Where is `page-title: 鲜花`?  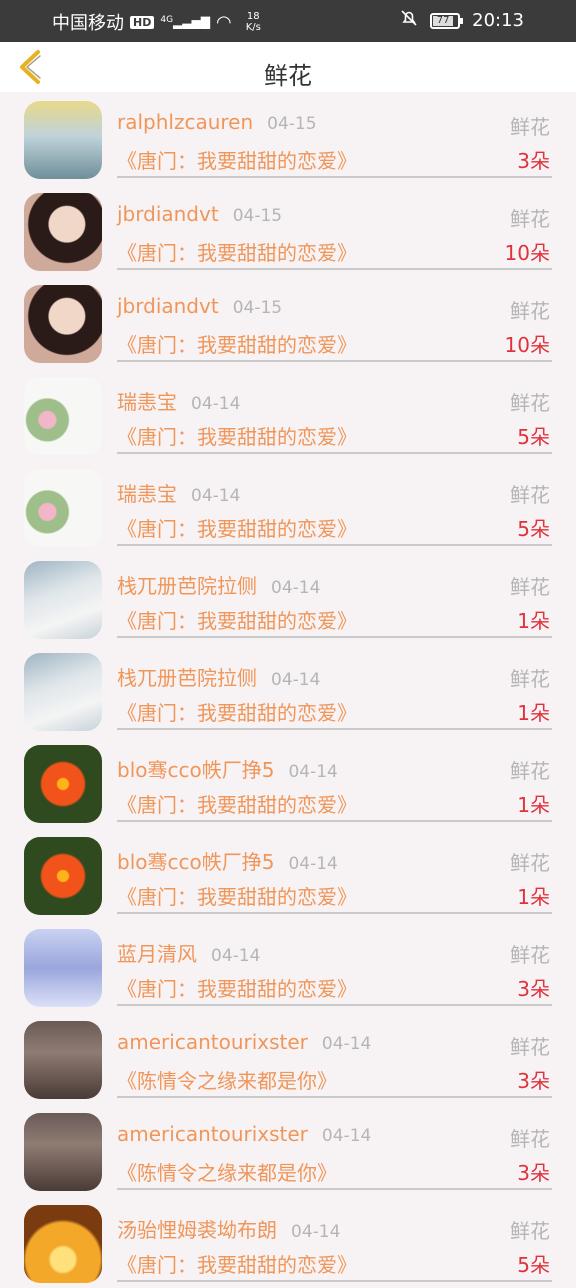 page-title: 鲜花 is located at coordinates (288, 76).